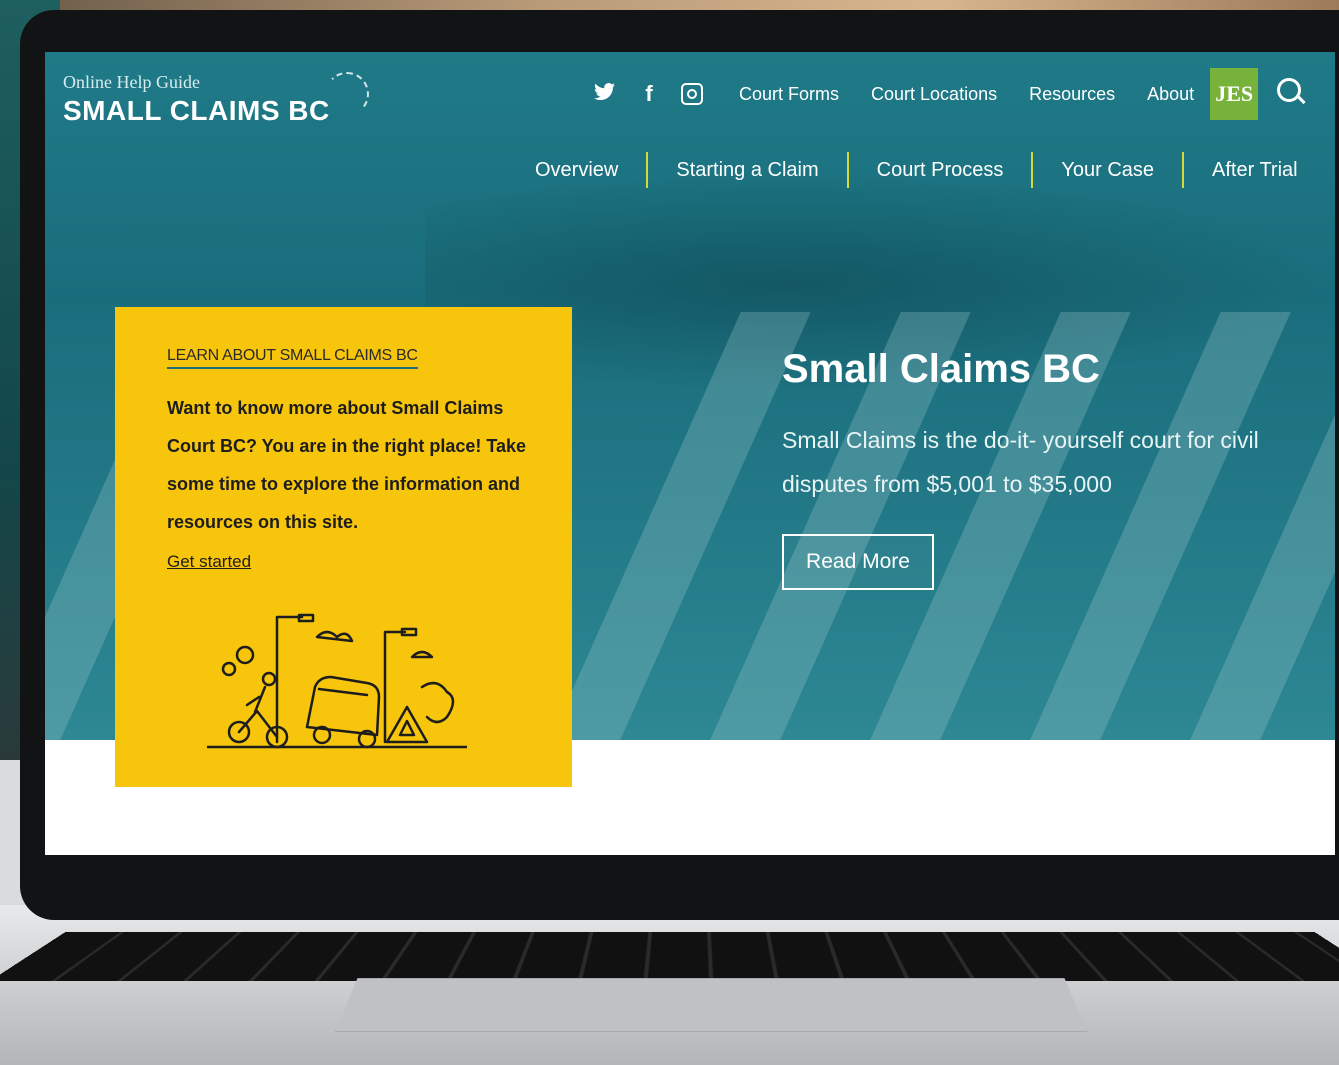 This screenshot has width=1339, height=1065. What do you see at coordinates (196, 110) in the screenshot?
I see `logo-title: SMALL CLAIMS BC` at bounding box center [196, 110].